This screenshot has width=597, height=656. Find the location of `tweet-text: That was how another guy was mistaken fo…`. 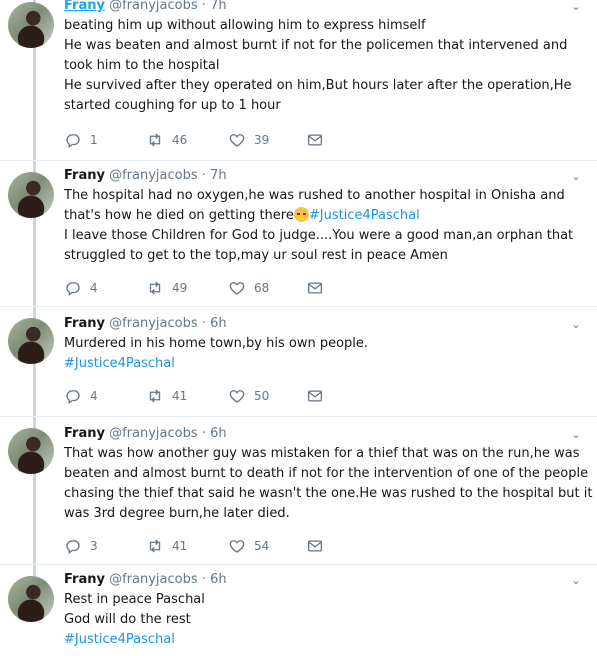

tweet-text: That was how another guy was mistaken fo… is located at coordinates (328, 484).